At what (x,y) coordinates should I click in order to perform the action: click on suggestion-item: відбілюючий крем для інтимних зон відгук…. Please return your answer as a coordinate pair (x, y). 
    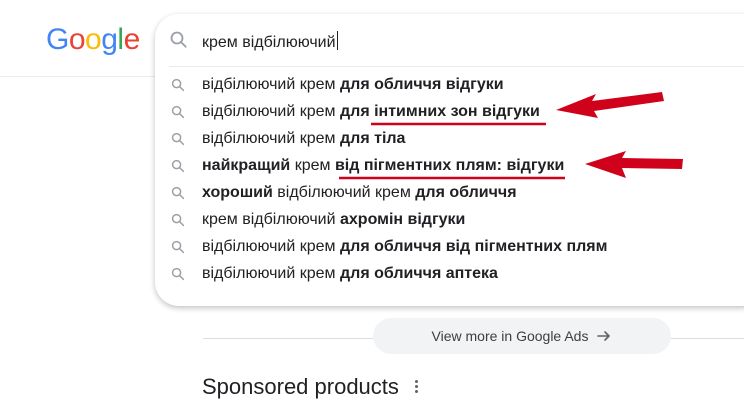
    Looking at the image, I should click on (449, 111).